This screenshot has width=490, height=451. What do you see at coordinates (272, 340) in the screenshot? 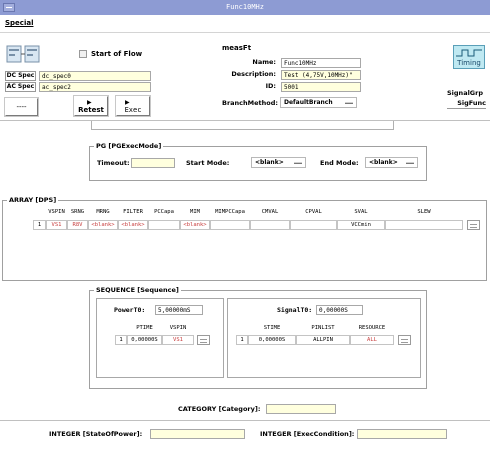
I see `signal-cell: 0,00000S` at bounding box center [272, 340].